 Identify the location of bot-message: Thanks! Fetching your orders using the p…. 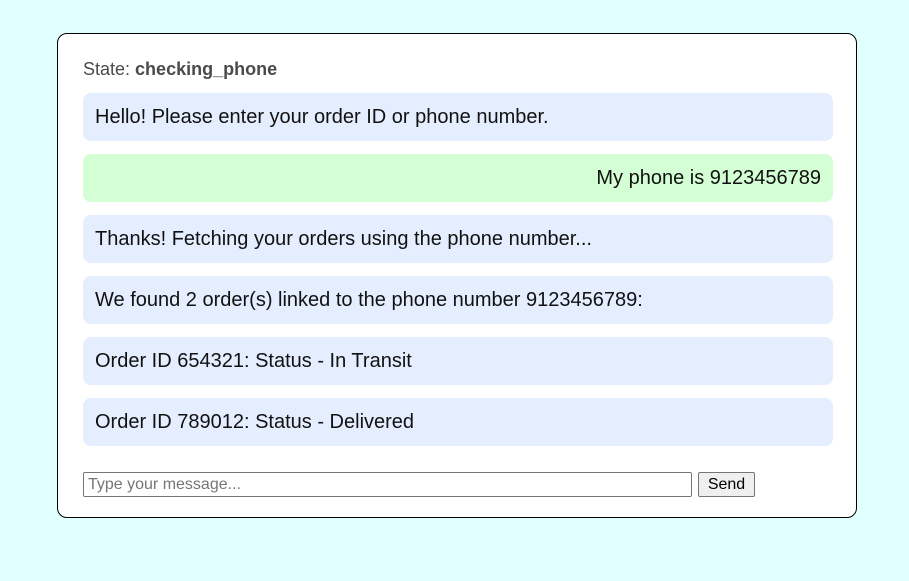
(458, 239).